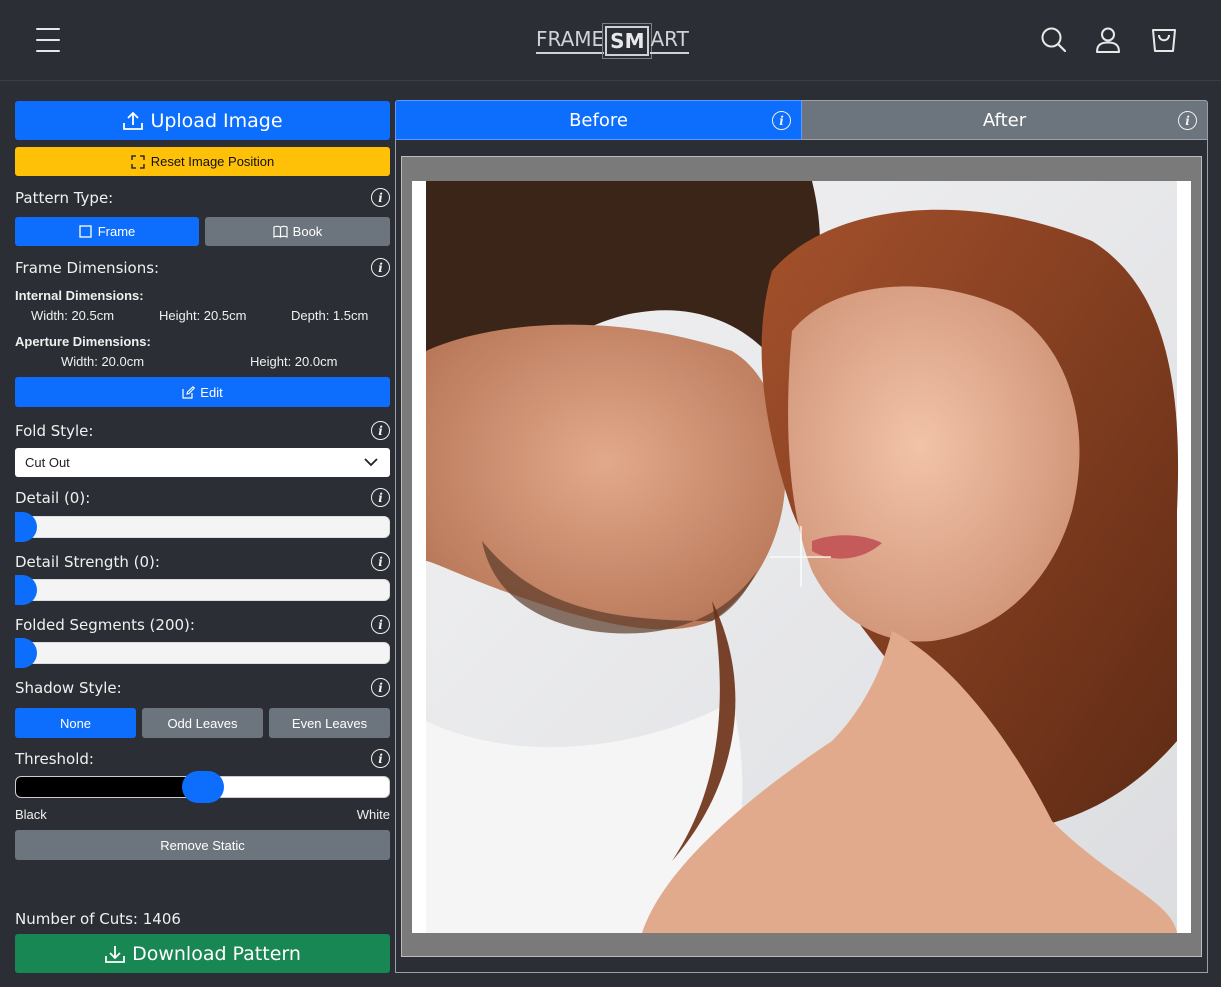  Describe the element at coordinates (49, 40) in the screenshot. I see `menu-icon` at that location.